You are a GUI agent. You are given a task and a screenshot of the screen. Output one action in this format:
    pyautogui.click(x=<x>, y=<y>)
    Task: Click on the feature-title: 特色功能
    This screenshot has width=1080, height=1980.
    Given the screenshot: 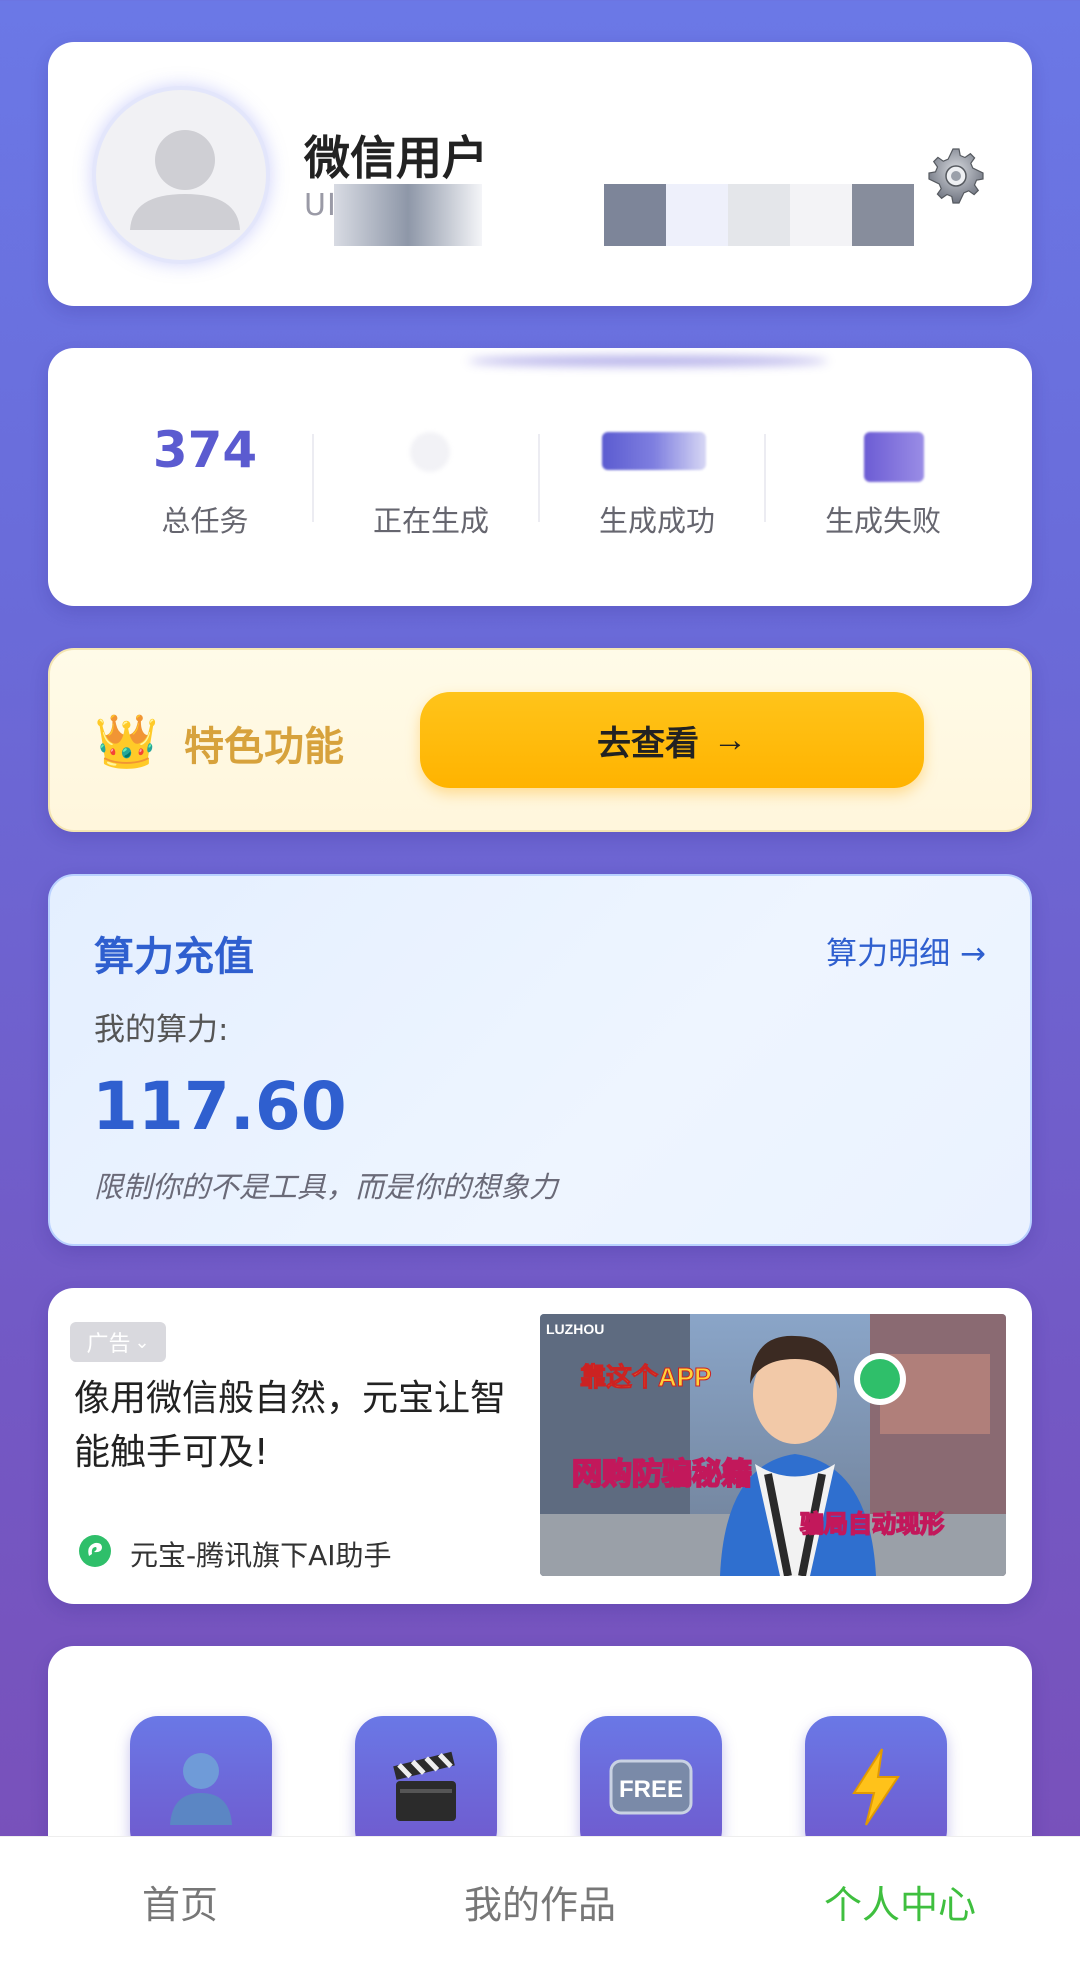 What is the action you would take?
    pyautogui.click(x=264, y=747)
    